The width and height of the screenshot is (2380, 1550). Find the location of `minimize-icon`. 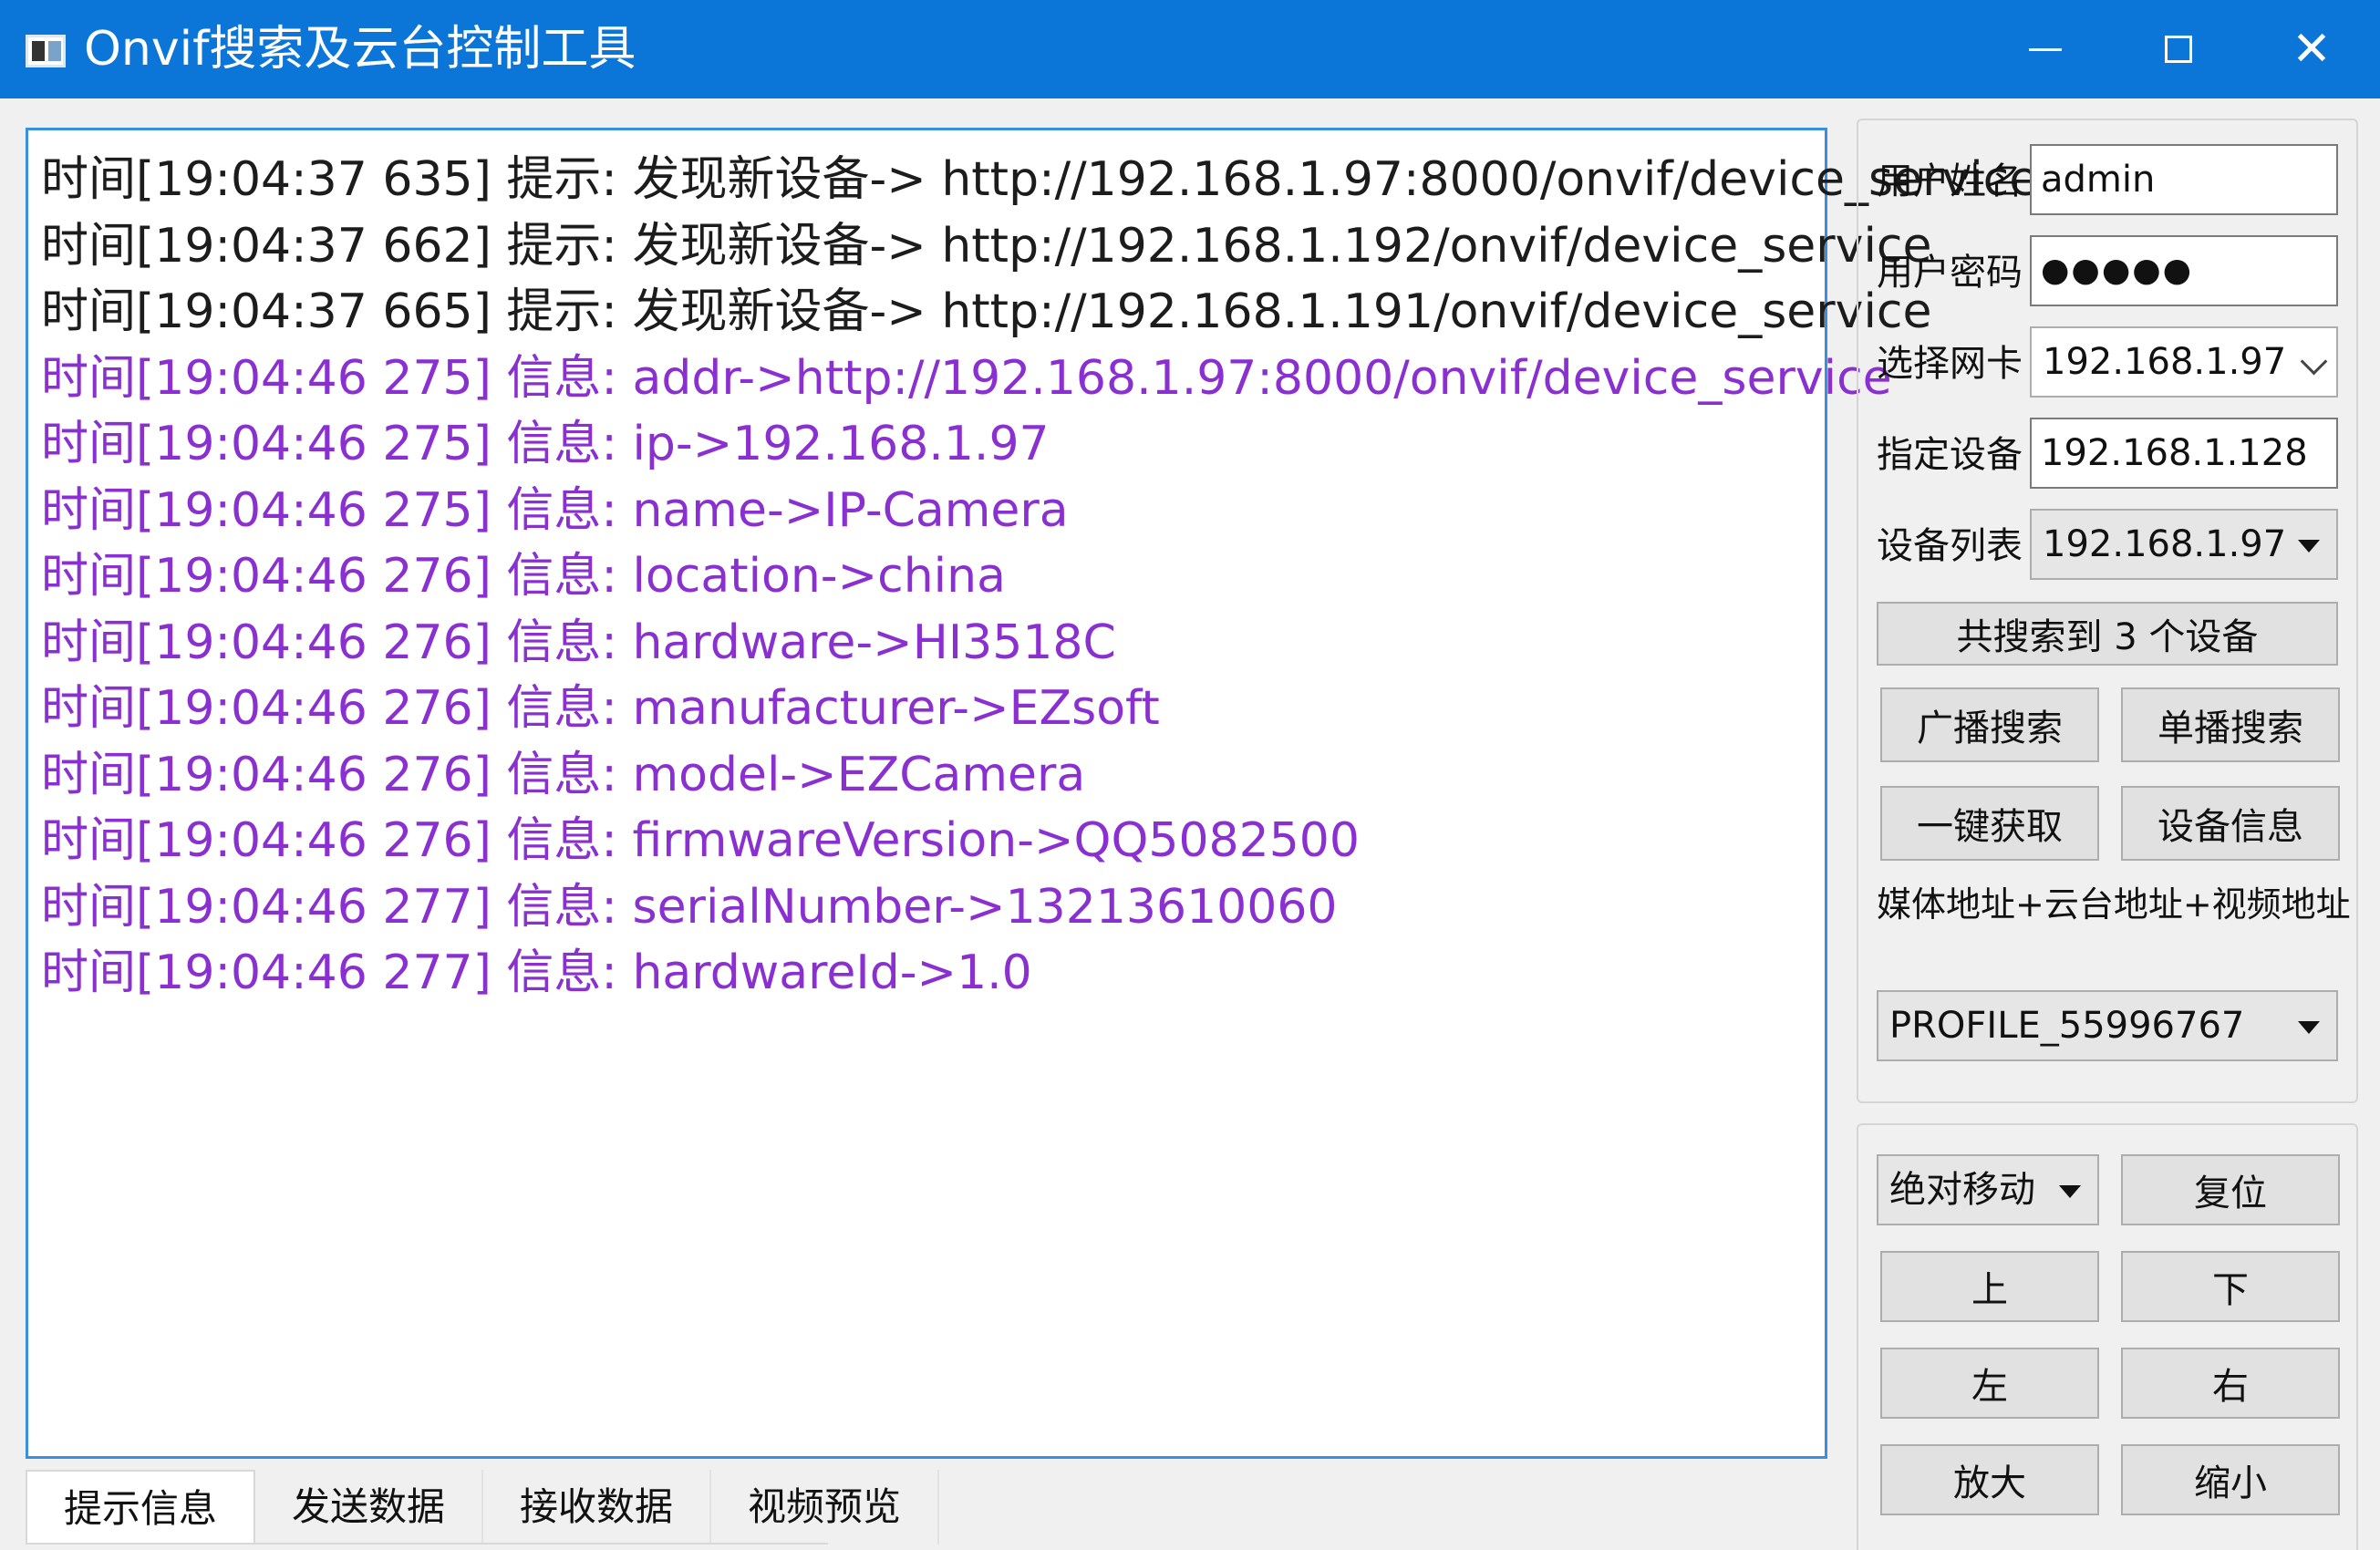

minimize-icon is located at coordinates (2045, 49).